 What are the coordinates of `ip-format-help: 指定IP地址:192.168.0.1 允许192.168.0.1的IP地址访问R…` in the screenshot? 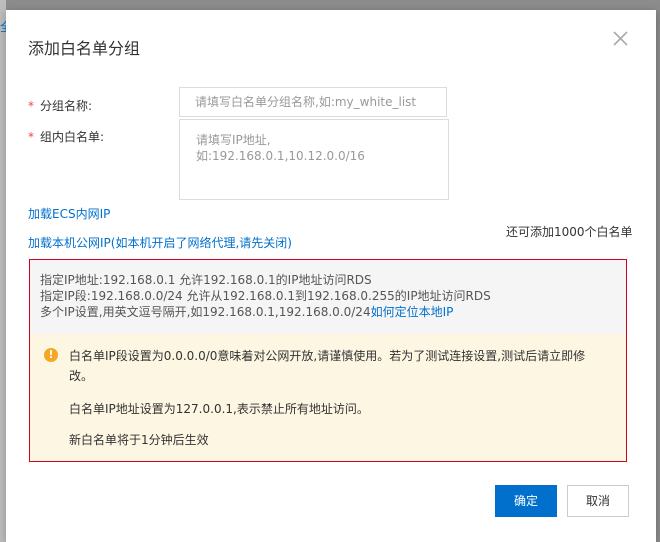 It's located at (328, 297).